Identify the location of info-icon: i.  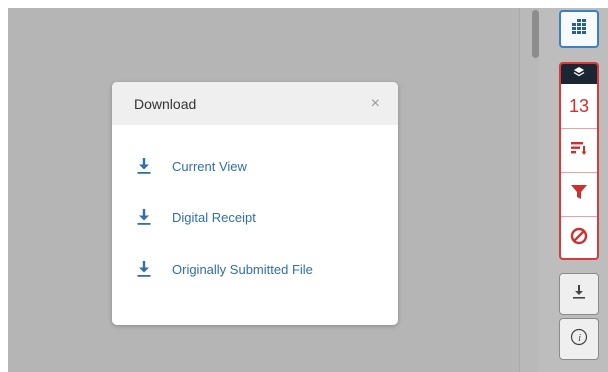
(579, 339).